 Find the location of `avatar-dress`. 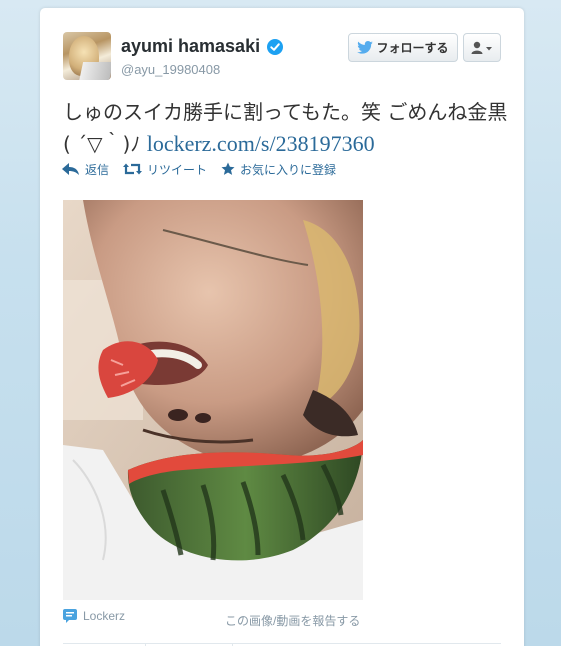

avatar-dress is located at coordinates (94, 71).